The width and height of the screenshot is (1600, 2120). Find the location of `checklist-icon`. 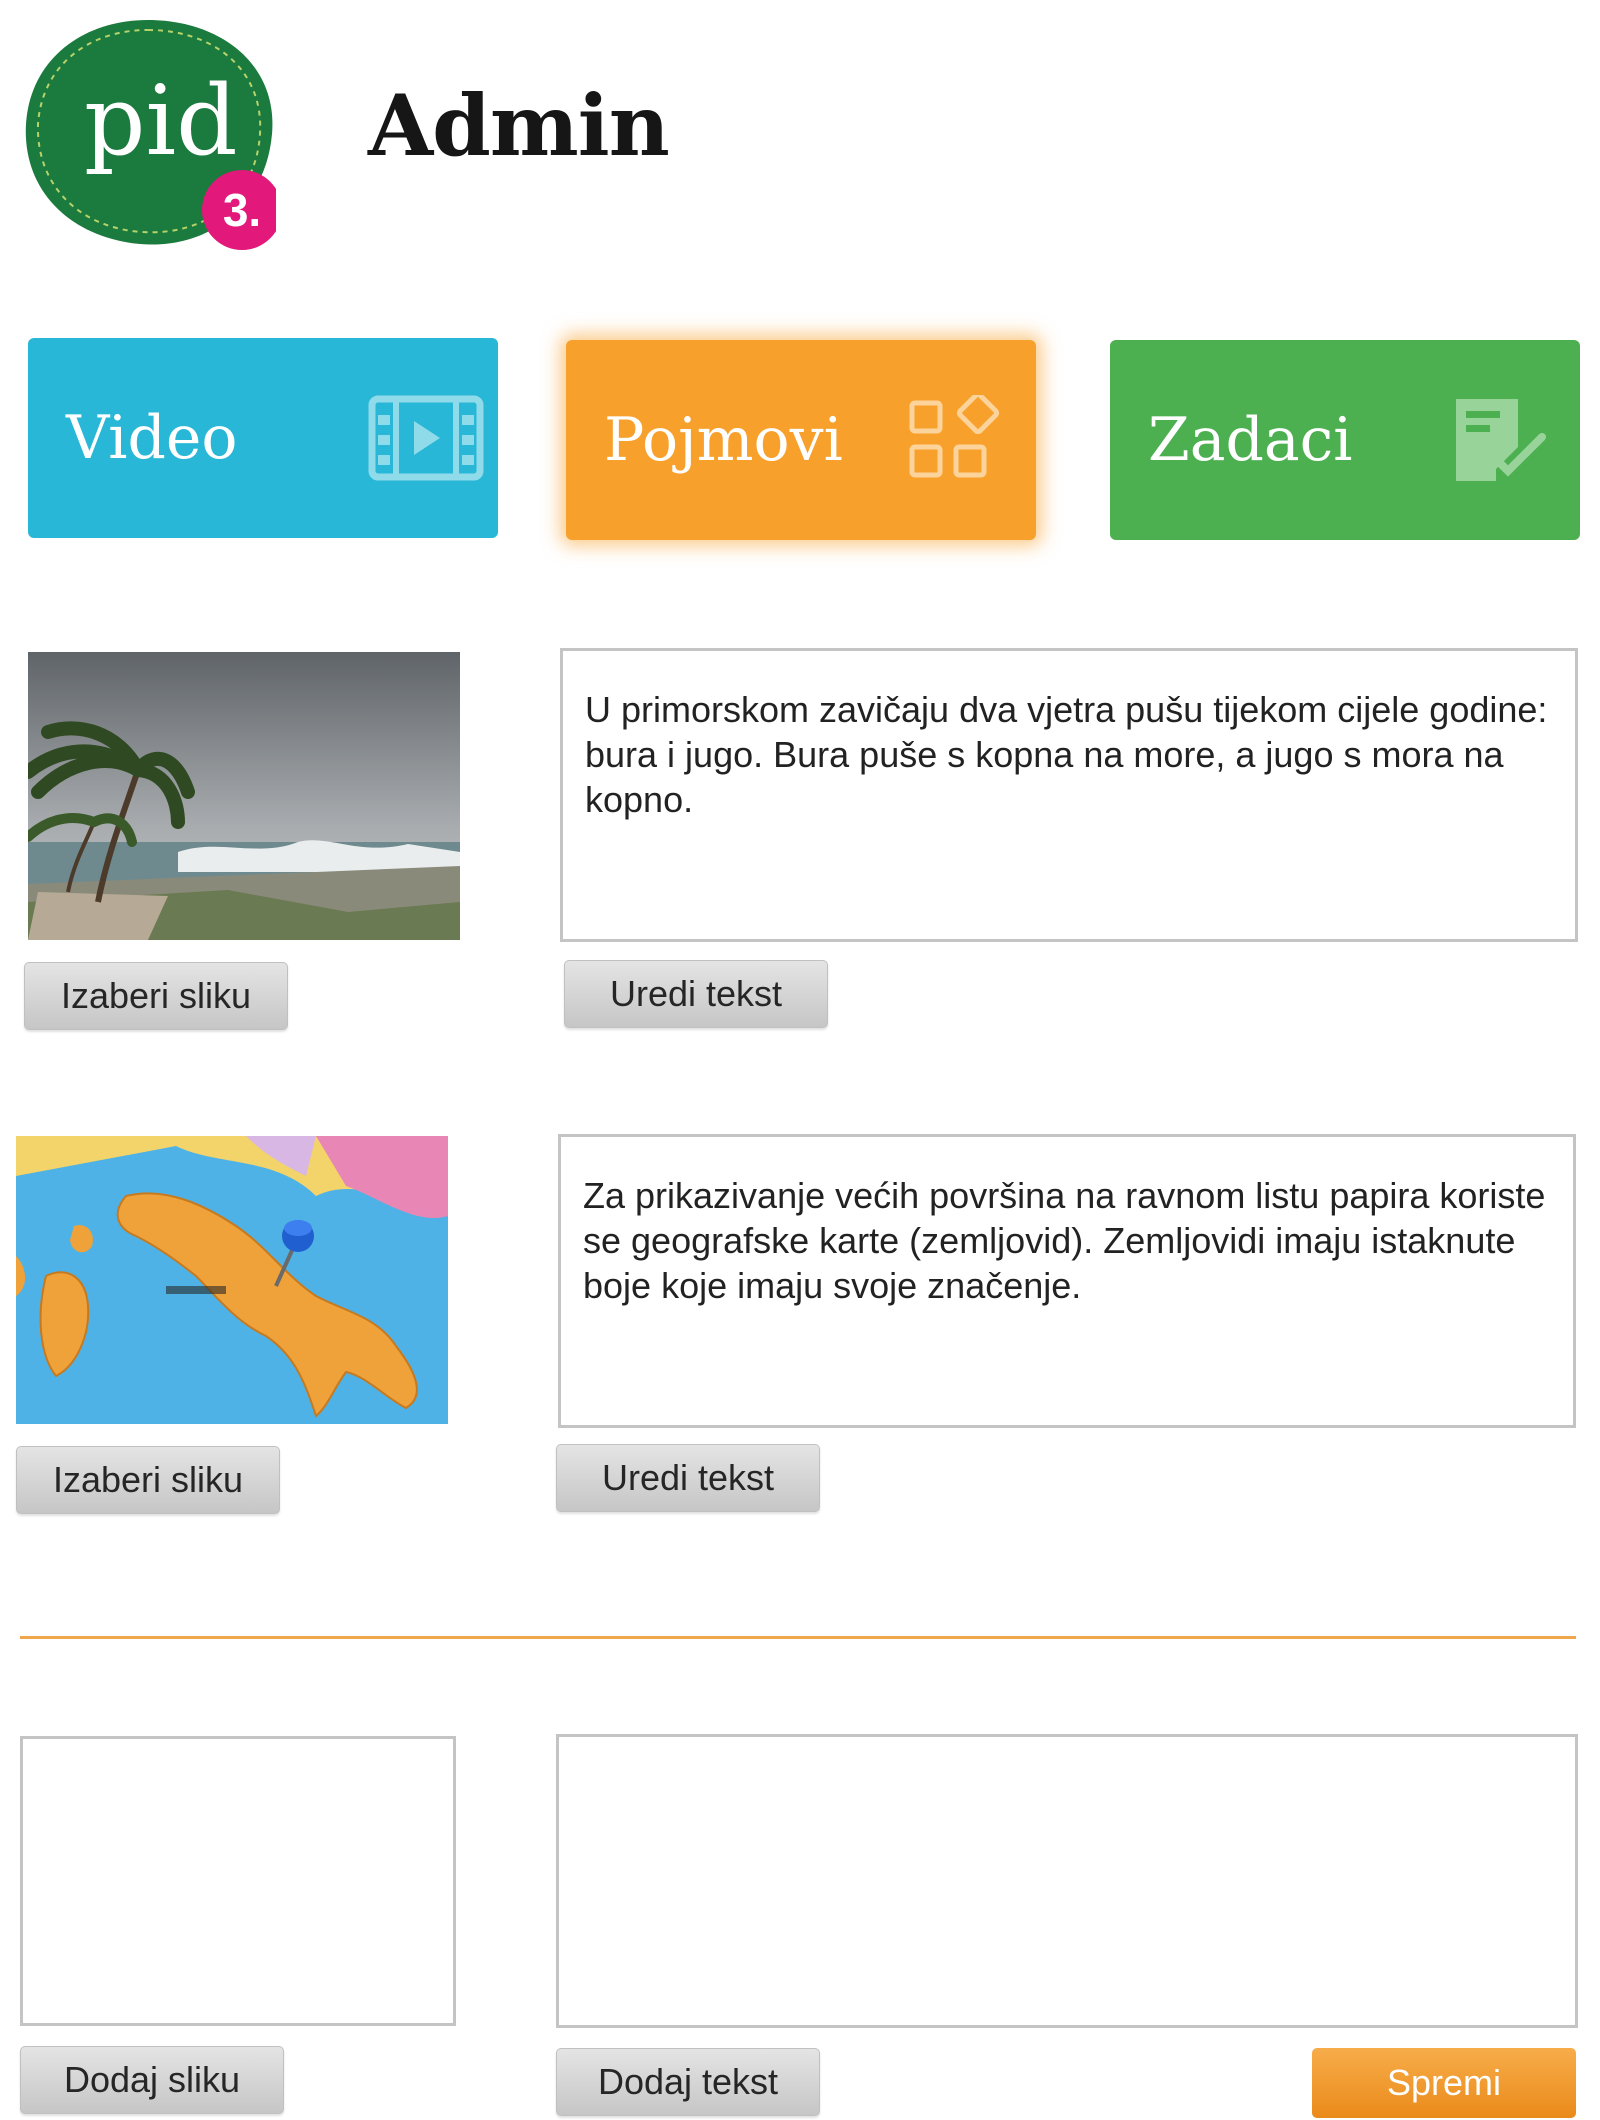

checklist-icon is located at coordinates (1501, 440).